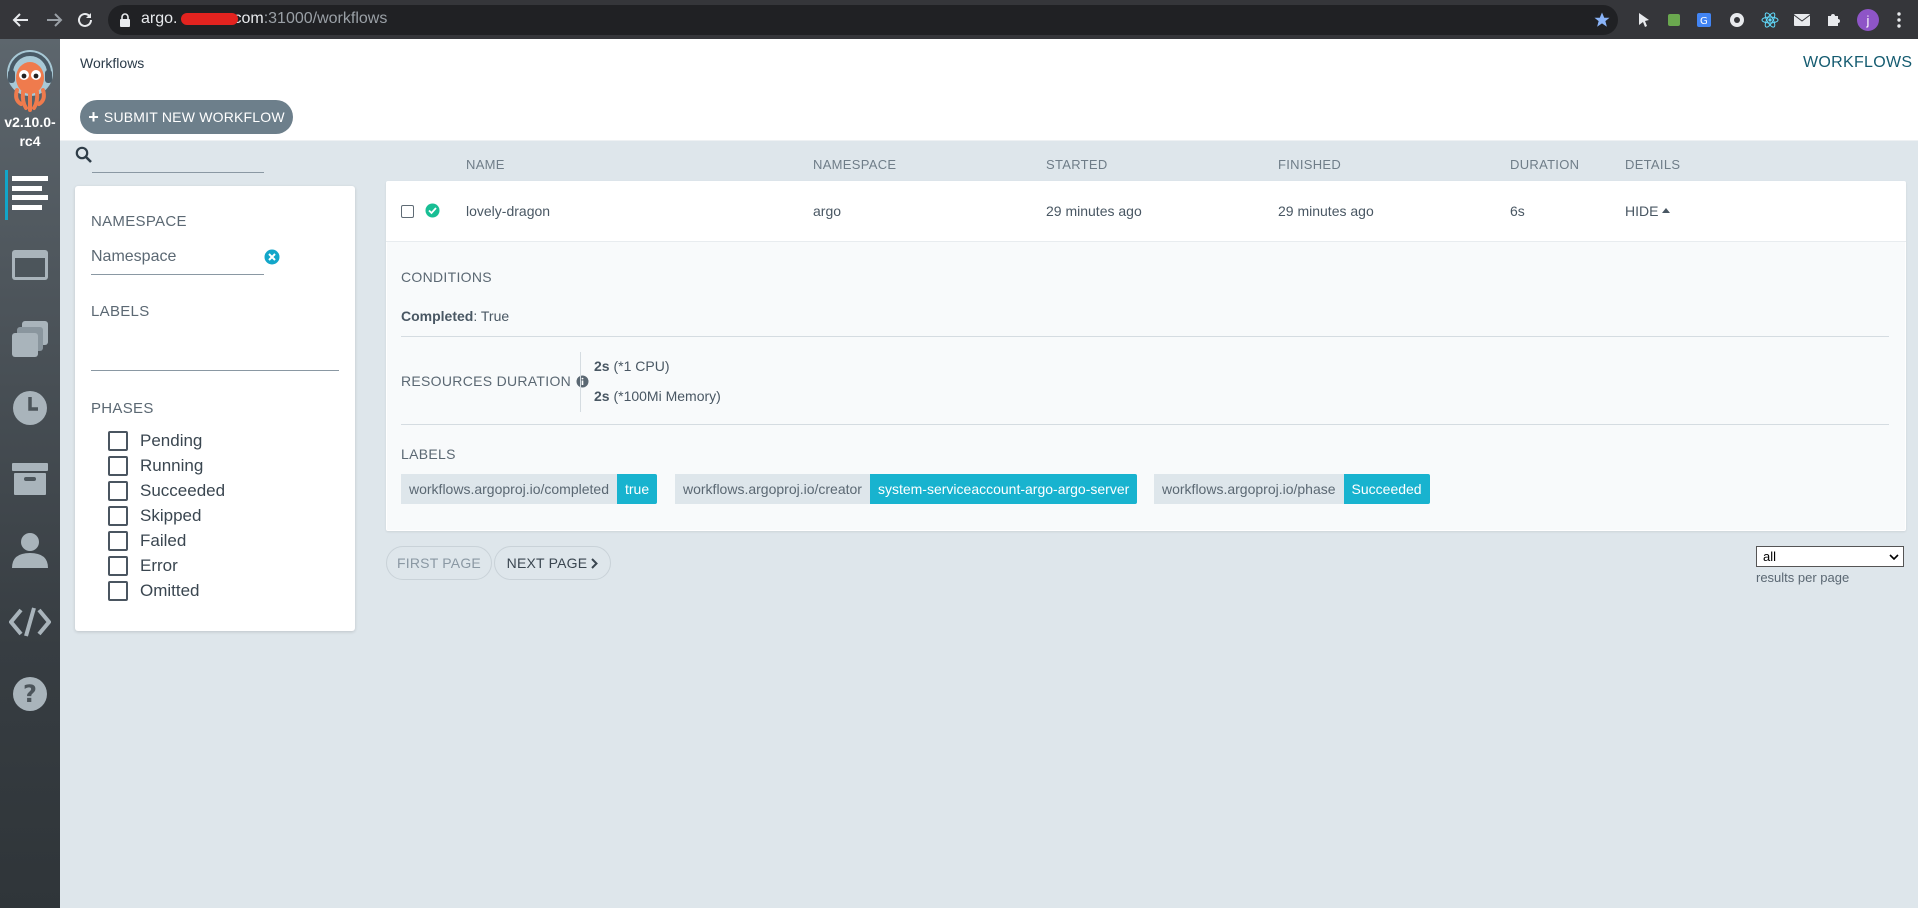  What do you see at coordinates (166, 491) in the screenshot?
I see `phase-option-succeeded: Succeeded` at bounding box center [166, 491].